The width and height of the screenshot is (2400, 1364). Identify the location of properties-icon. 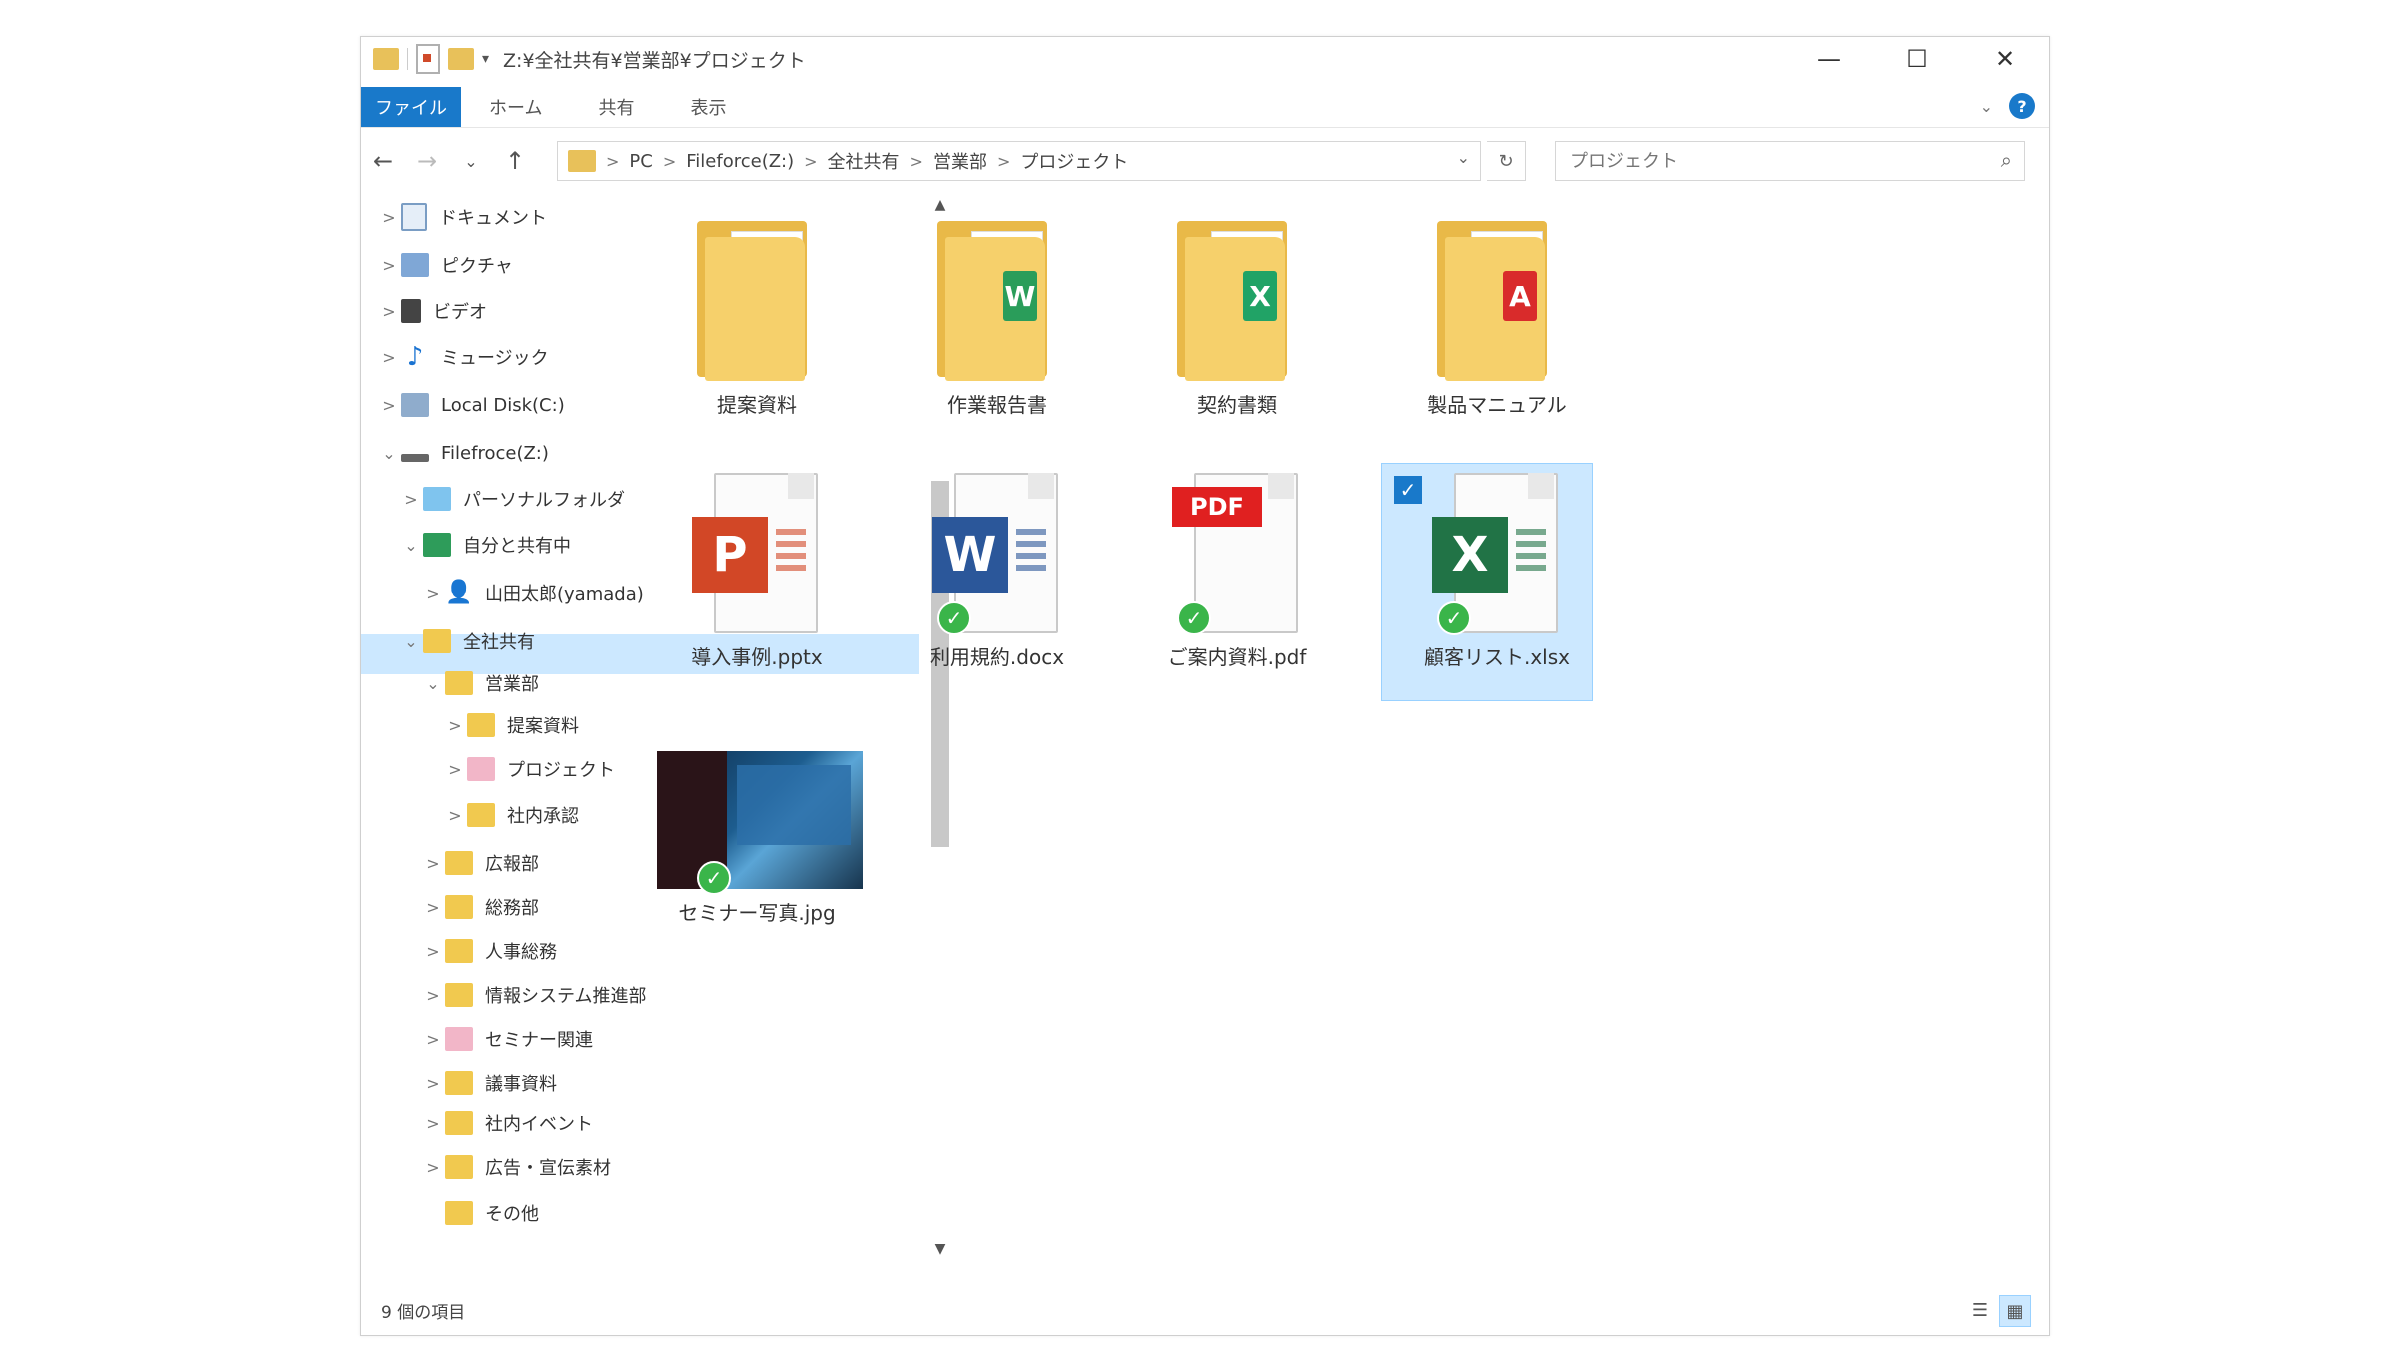
(428, 59).